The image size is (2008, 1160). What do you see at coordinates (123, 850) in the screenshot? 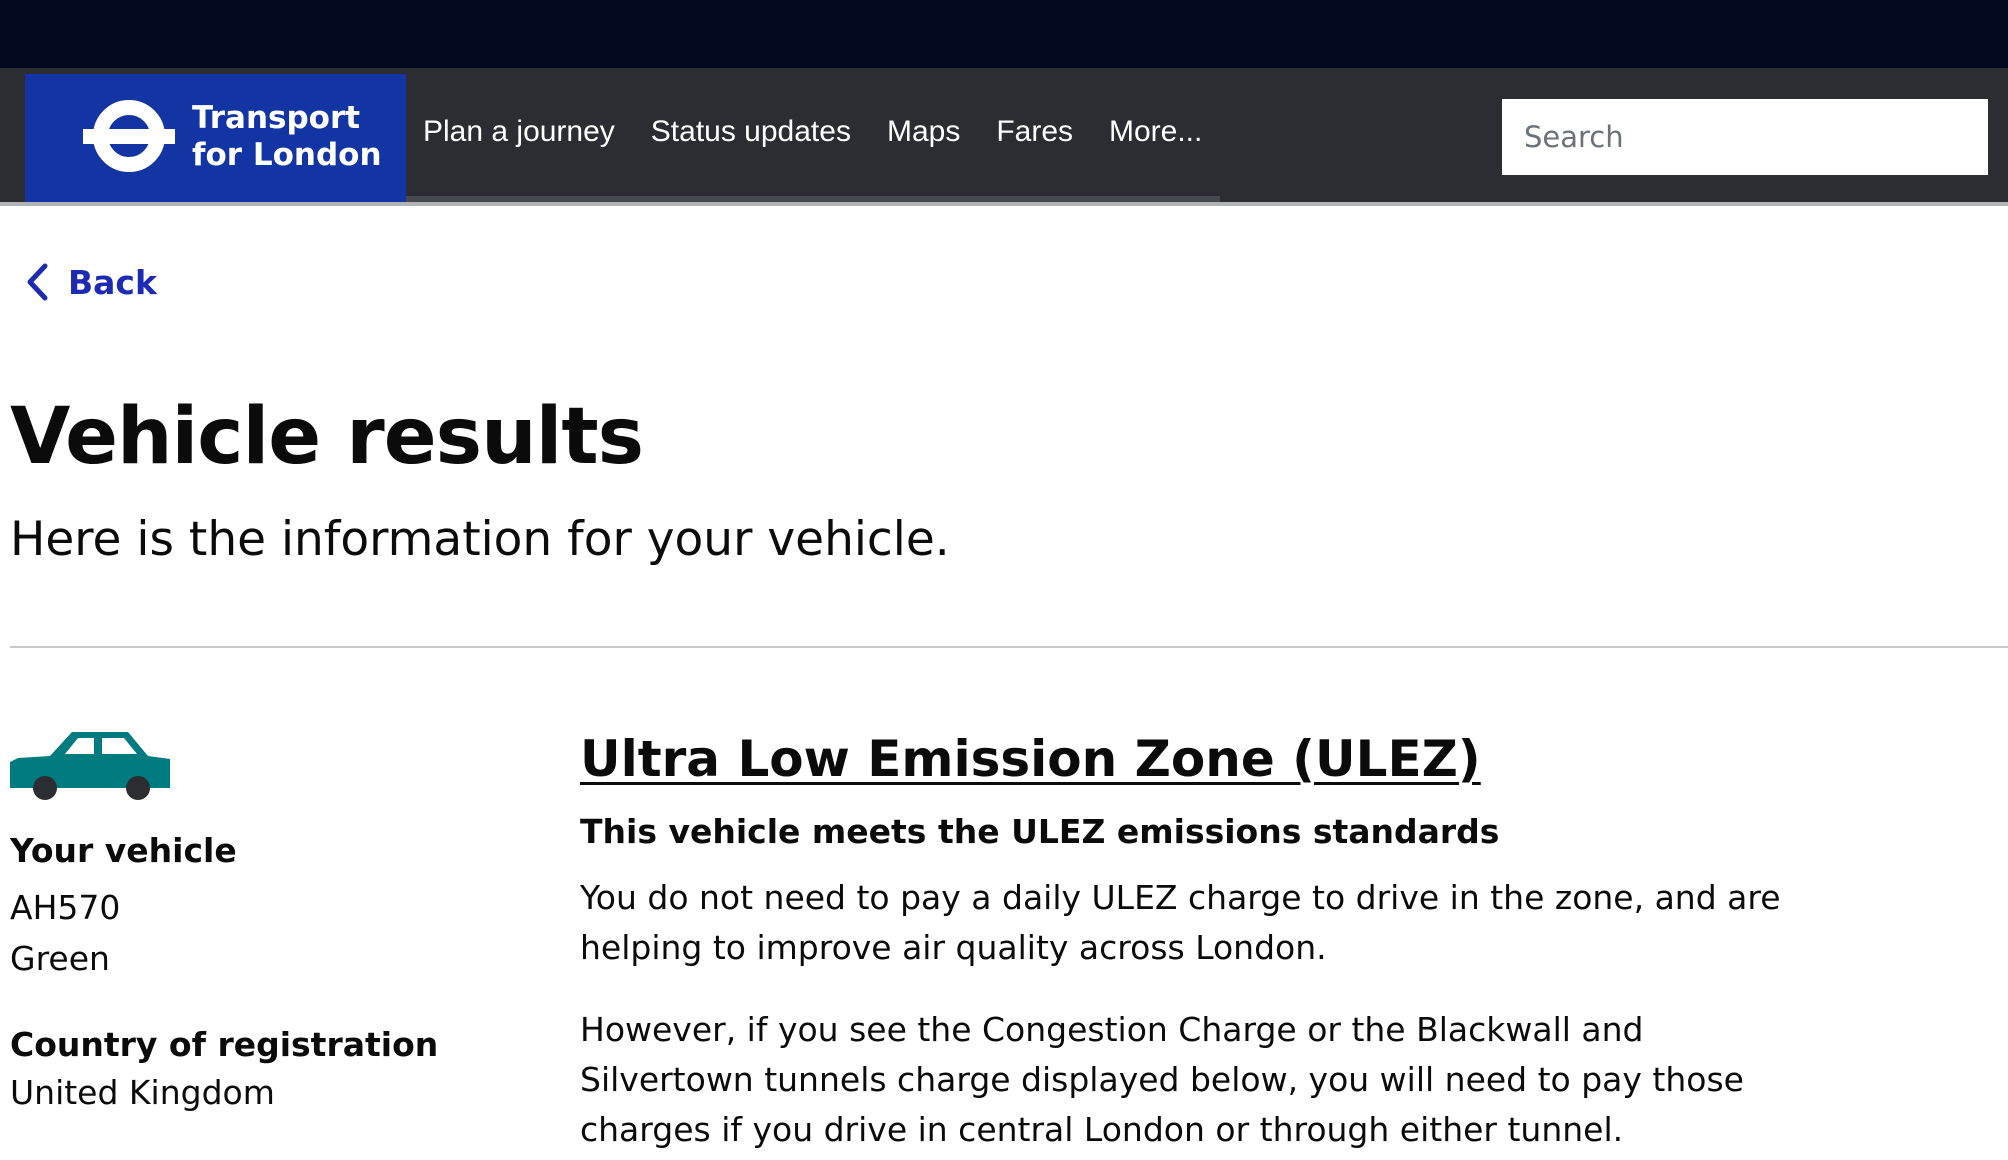
I see `your-vehicle-heading: Your vehicle` at bounding box center [123, 850].